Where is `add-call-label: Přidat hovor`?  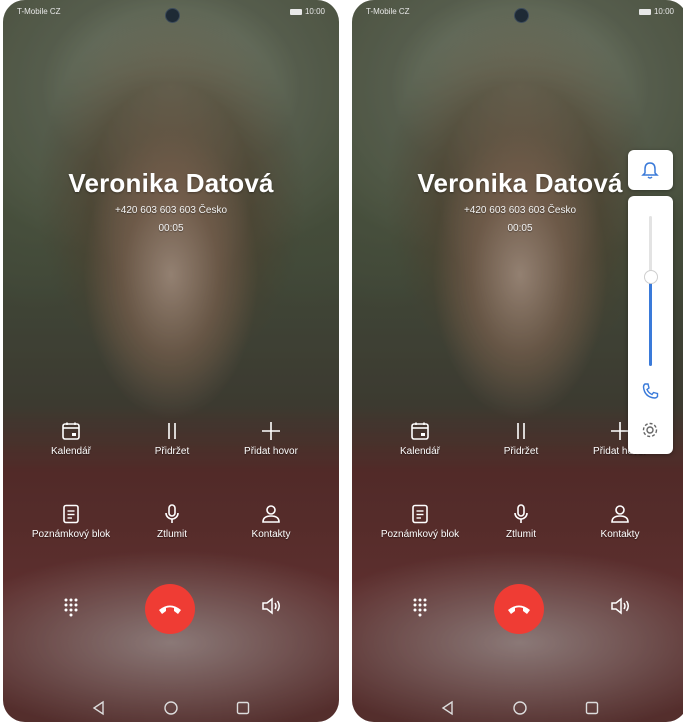
add-call-label: Přidat hovor is located at coordinates (271, 451).